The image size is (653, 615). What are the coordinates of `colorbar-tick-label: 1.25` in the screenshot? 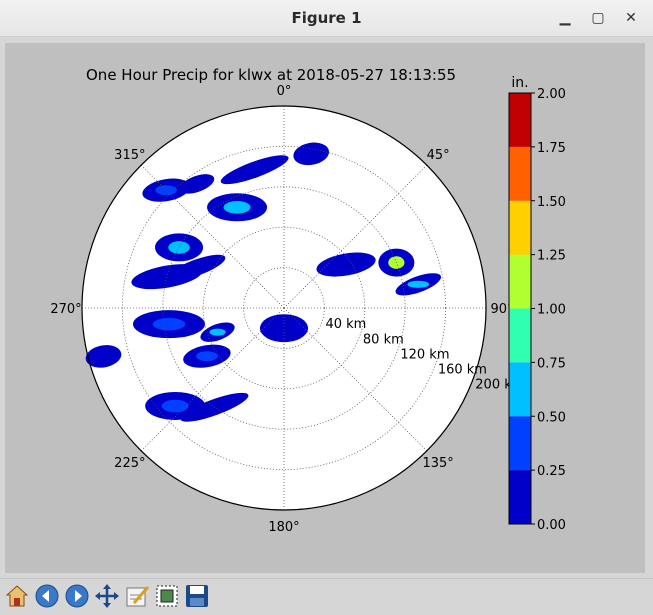 It's located at (551, 256).